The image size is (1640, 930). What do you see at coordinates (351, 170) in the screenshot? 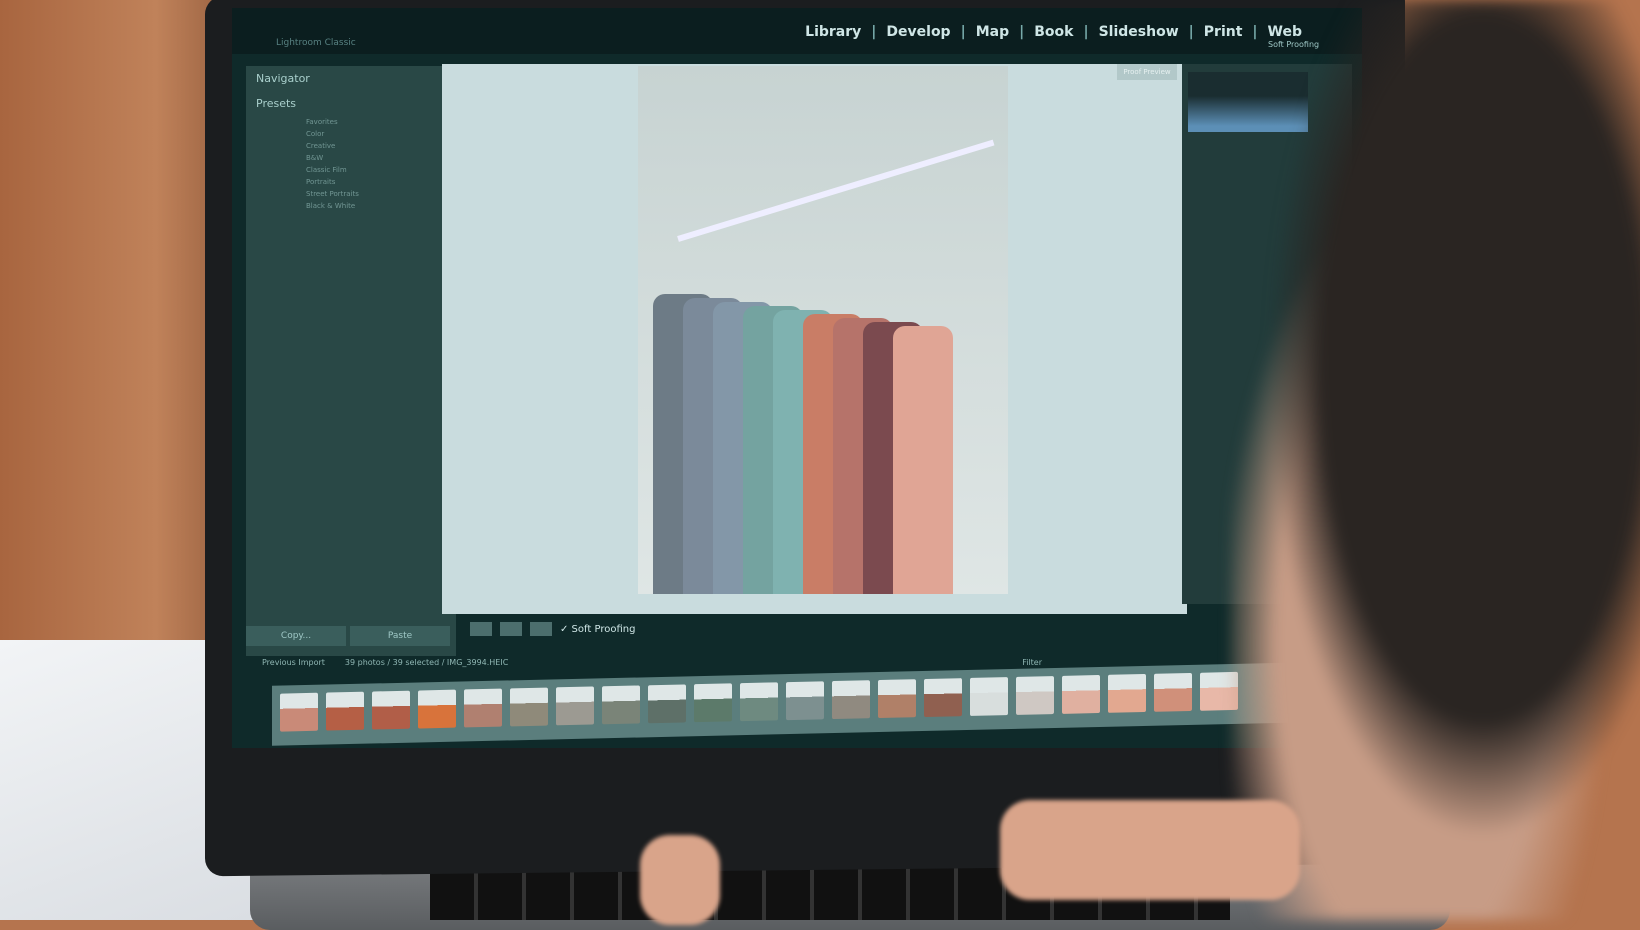
I see `preset-item: Classic Film` at bounding box center [351, 170].